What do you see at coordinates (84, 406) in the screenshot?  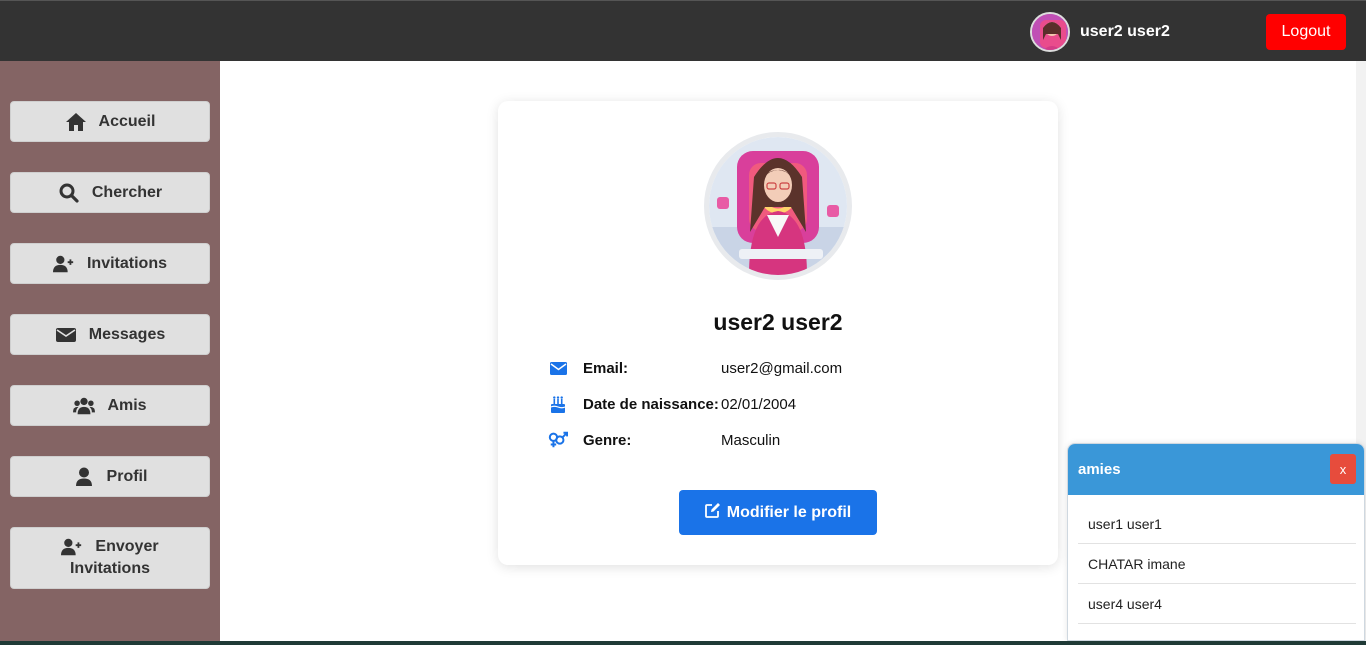 I see `users-icon` at bounding box center [84, 406].